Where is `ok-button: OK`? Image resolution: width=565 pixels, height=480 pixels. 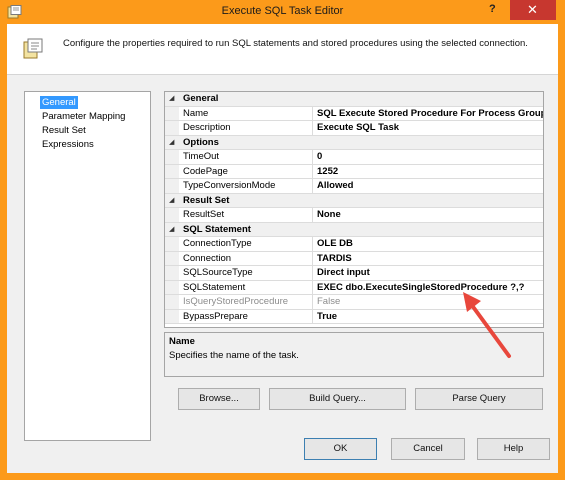 ok-button: OK is located at coordinates (340, 449).